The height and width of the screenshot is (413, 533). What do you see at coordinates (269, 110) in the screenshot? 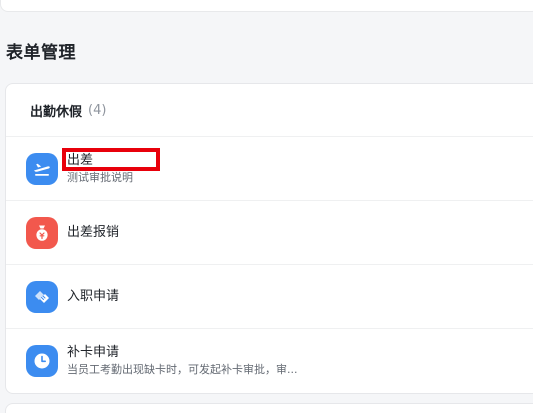
I see `group-header: 出勤休假 (4)` at bounding box center [269, 110].